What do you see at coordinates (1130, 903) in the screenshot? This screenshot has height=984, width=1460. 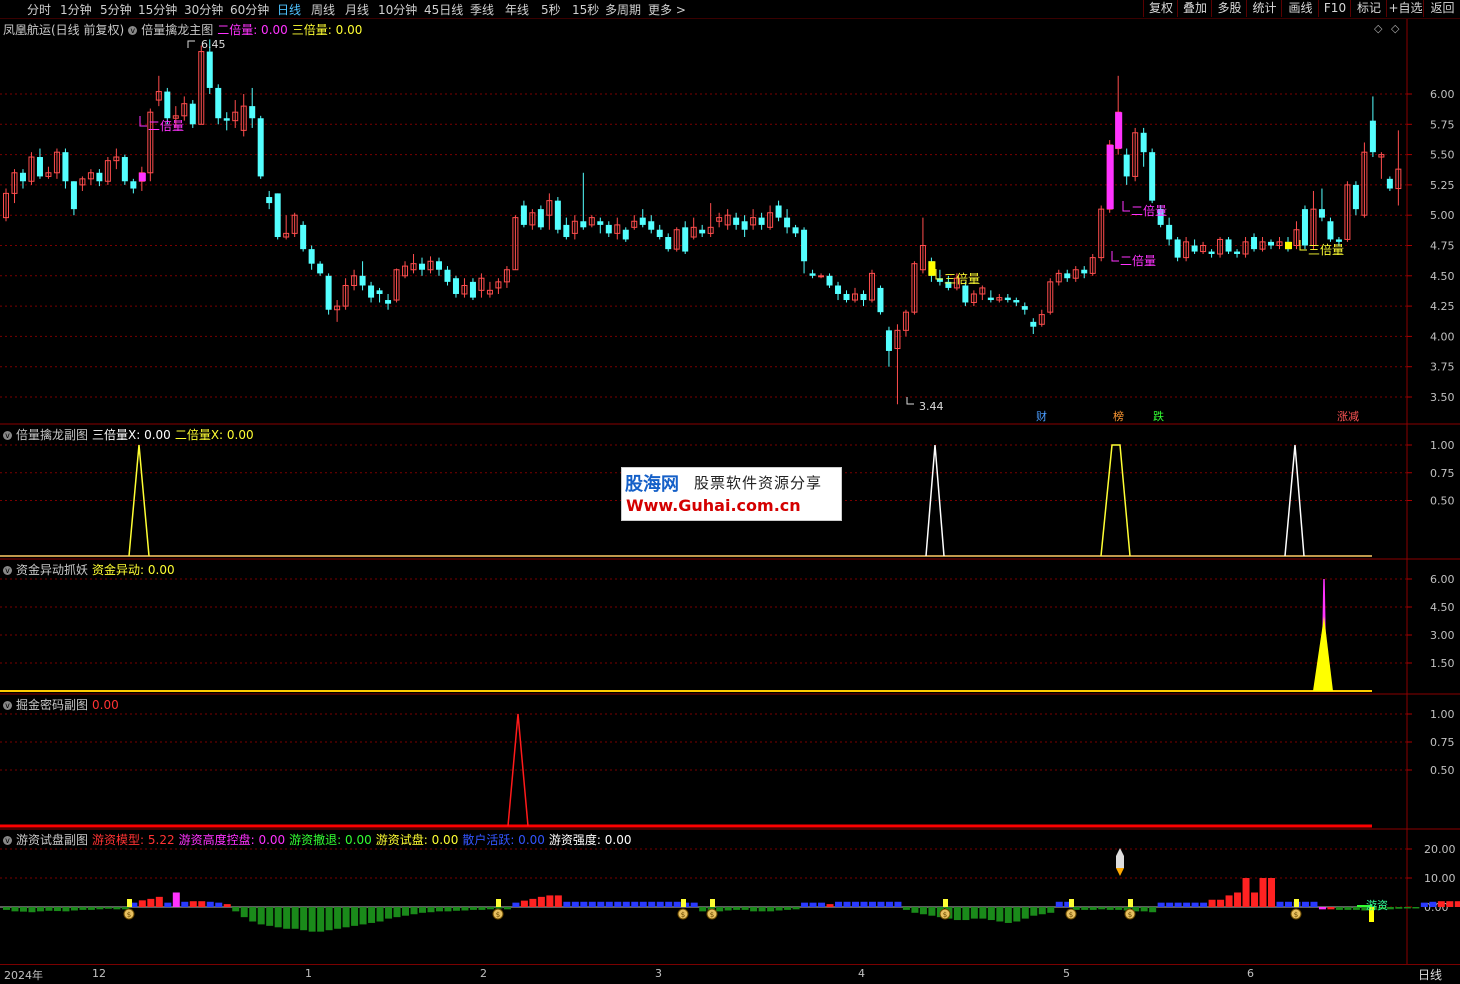 I see `trial-bar` at bounding box center [1130, 903].